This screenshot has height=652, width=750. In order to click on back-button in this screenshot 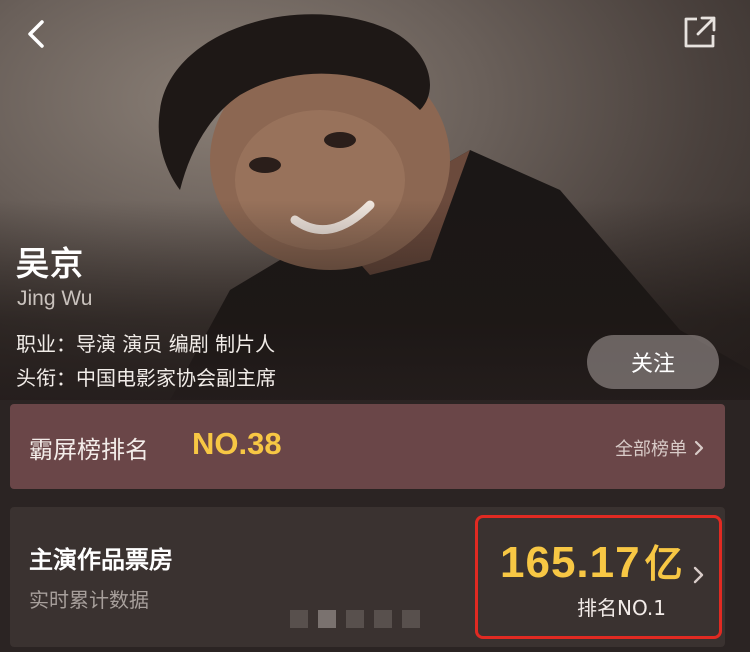, I will do `click(38, 34)`.